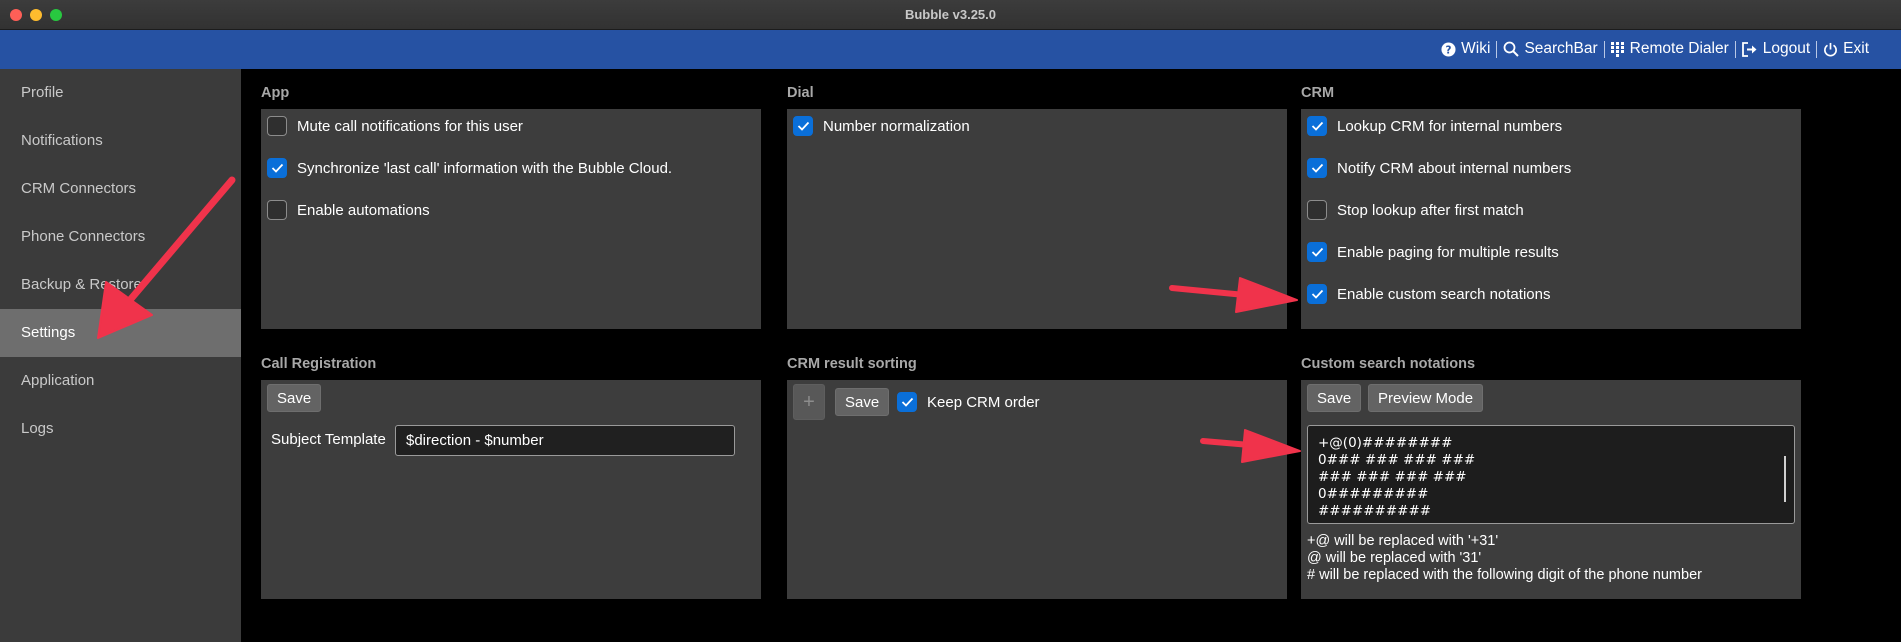 Image resolution: width=1901 pixels, height=642 pixels. What do you see at coordinates (277, 126) in the screenshot?
I see `mute-notifications-checkbox` at bounding box center [277, 126].